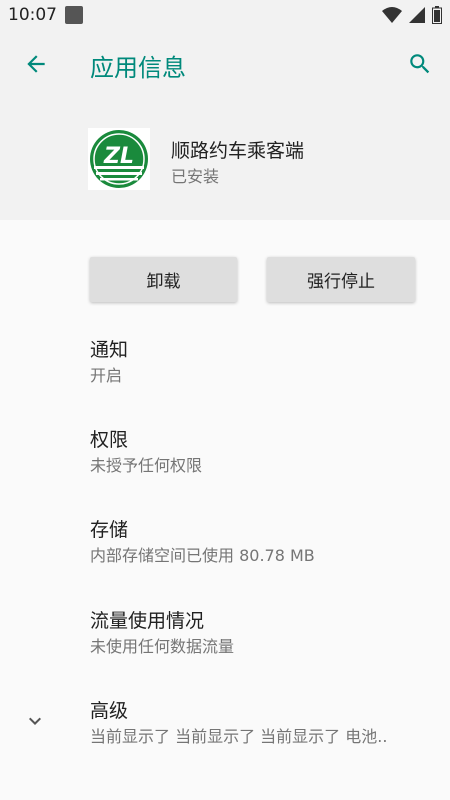 This screenshot has width=450, height=800. Describe the element at coordinates (195, 176) in the screenshot. I see `app-install-status: 已安装` at that location.